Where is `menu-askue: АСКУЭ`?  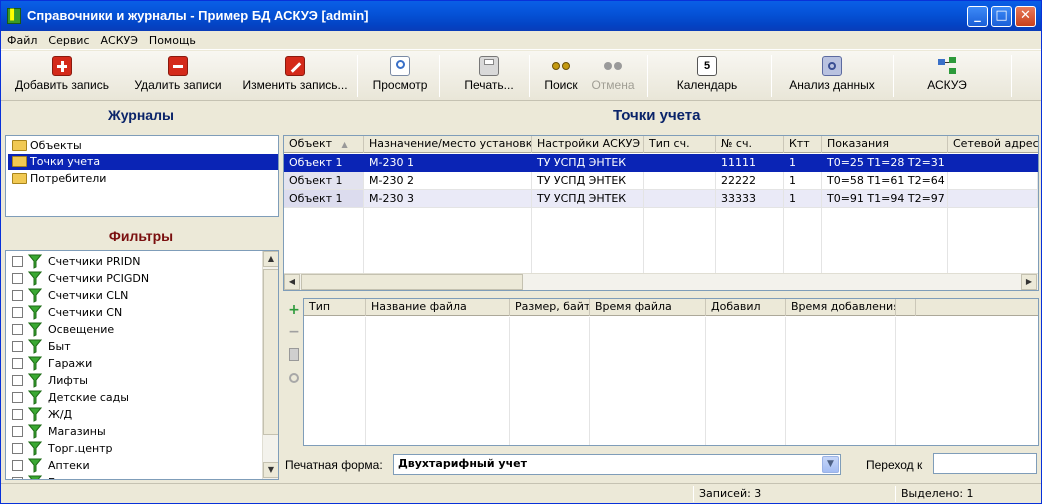
menu-askue: АСКУЭ is located at coordinates (119, 39).